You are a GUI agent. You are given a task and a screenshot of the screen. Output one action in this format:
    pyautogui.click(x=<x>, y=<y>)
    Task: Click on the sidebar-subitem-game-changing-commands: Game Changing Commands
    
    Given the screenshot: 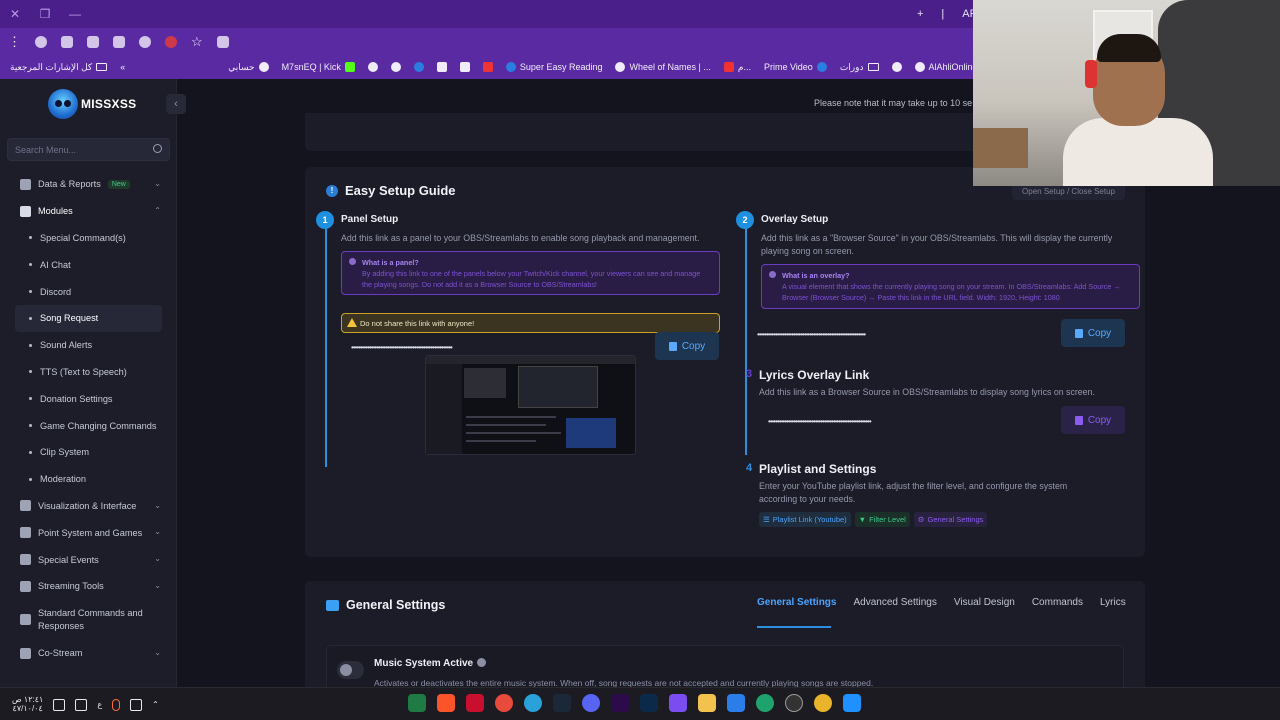 What is the action you would take?
    pyautogui.click(x=88, y=425)
    